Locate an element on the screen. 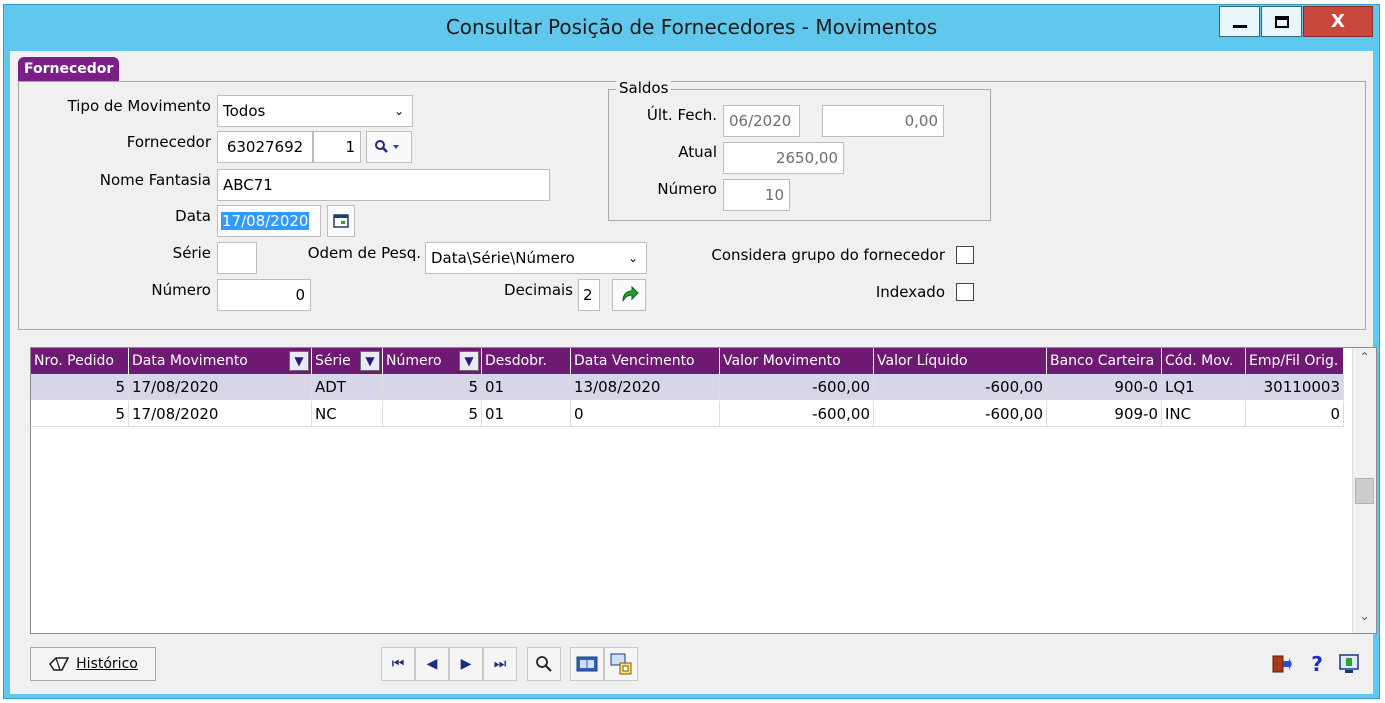 The height and width of the screenshot is (703, 1385). ult-fech-value: 0,00 is located at coordinates (883, 121).